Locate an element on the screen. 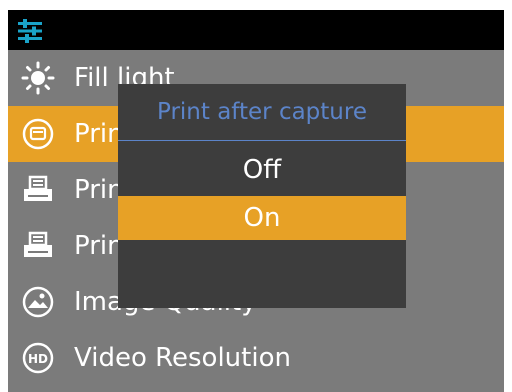  menu-item-video-resolution: HD Video Resolution is located at coordinates (256, 358).